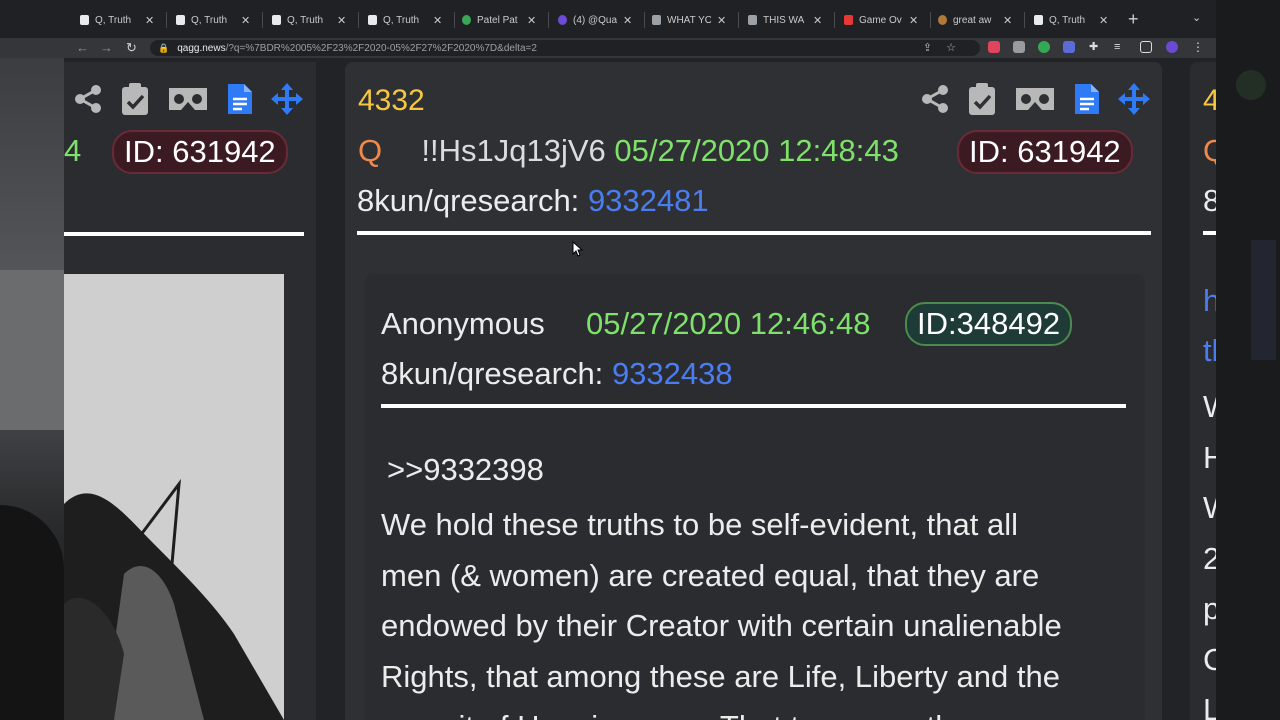  What do you see at coordinates (1209, 554) in the screenshot?
I see `text-fragment: W H W 2 p C L` at bounding box center [1209, 554].